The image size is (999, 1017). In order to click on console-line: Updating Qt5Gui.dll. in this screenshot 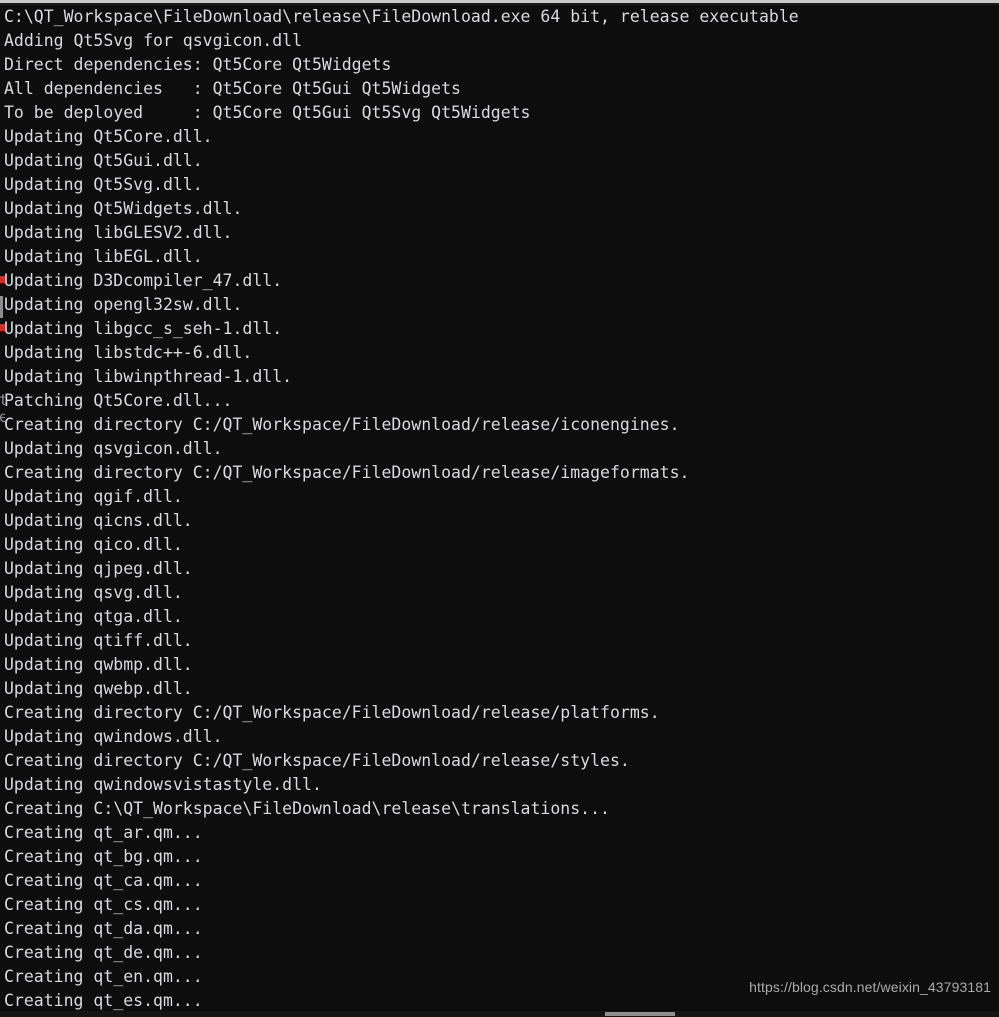, I will do `click(103, 160)`.